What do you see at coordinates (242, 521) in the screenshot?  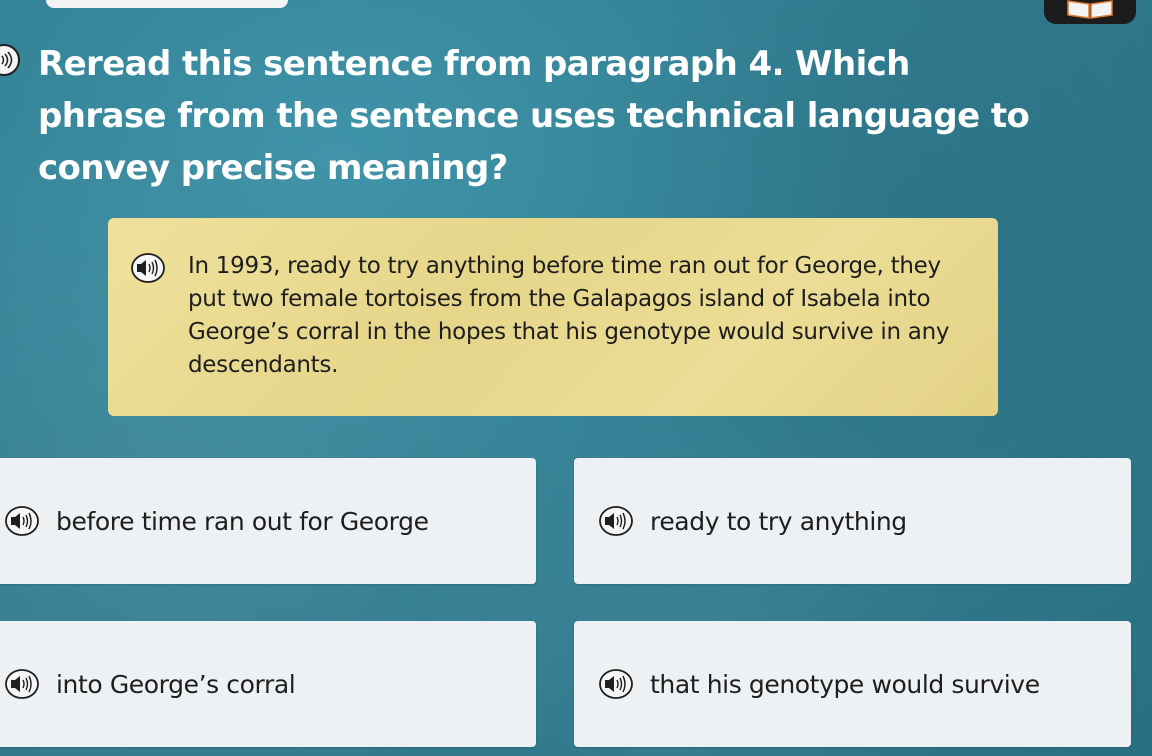 I see `answer-choice-label: before time ran out for George` at bounding box center [242, 521].